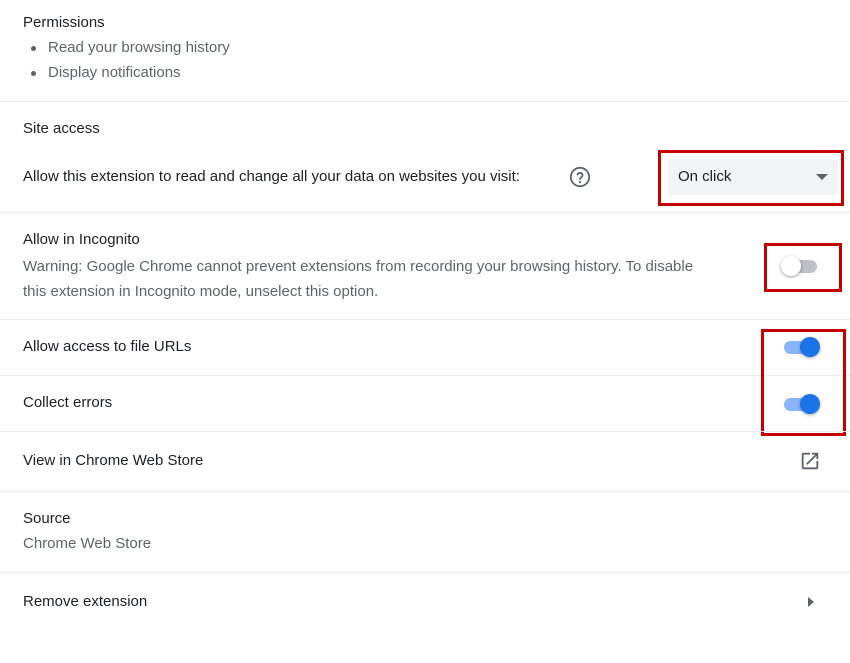 This screenshot has height=663, width=850. I want to click on file-urls-label: Allow access to file URLs, so click(107, 346).